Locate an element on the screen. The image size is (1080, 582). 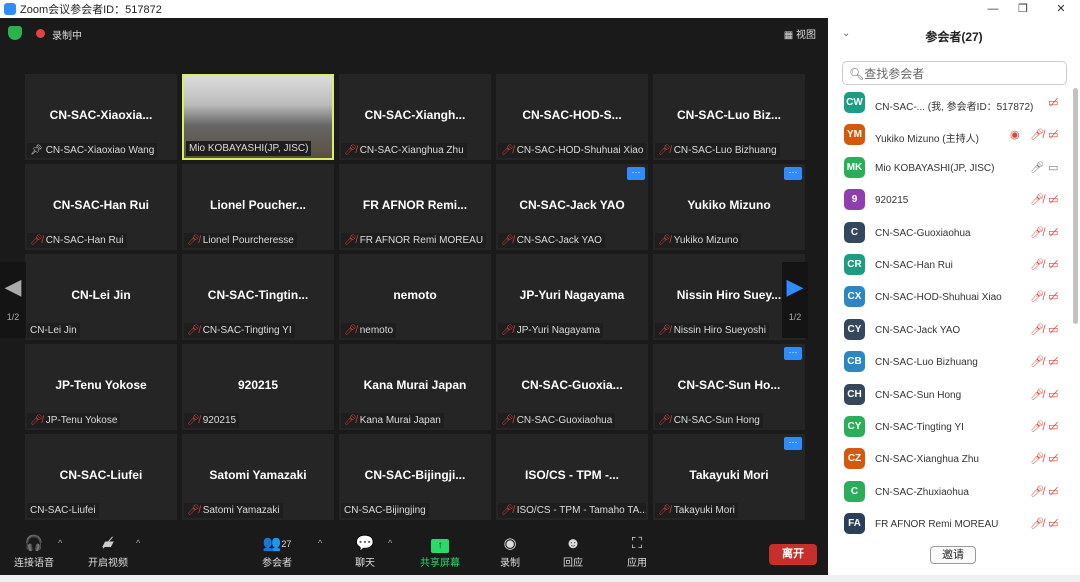
security-shield-icon is located at coordinates (15, 33).